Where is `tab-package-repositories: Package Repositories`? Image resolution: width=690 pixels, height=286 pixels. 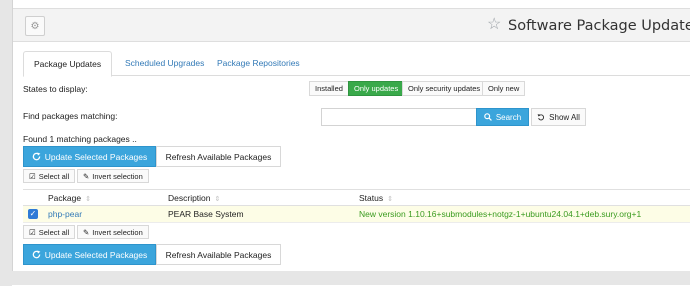 tab-package-repositories: Package Repositories is located at coordinates (258, 63).